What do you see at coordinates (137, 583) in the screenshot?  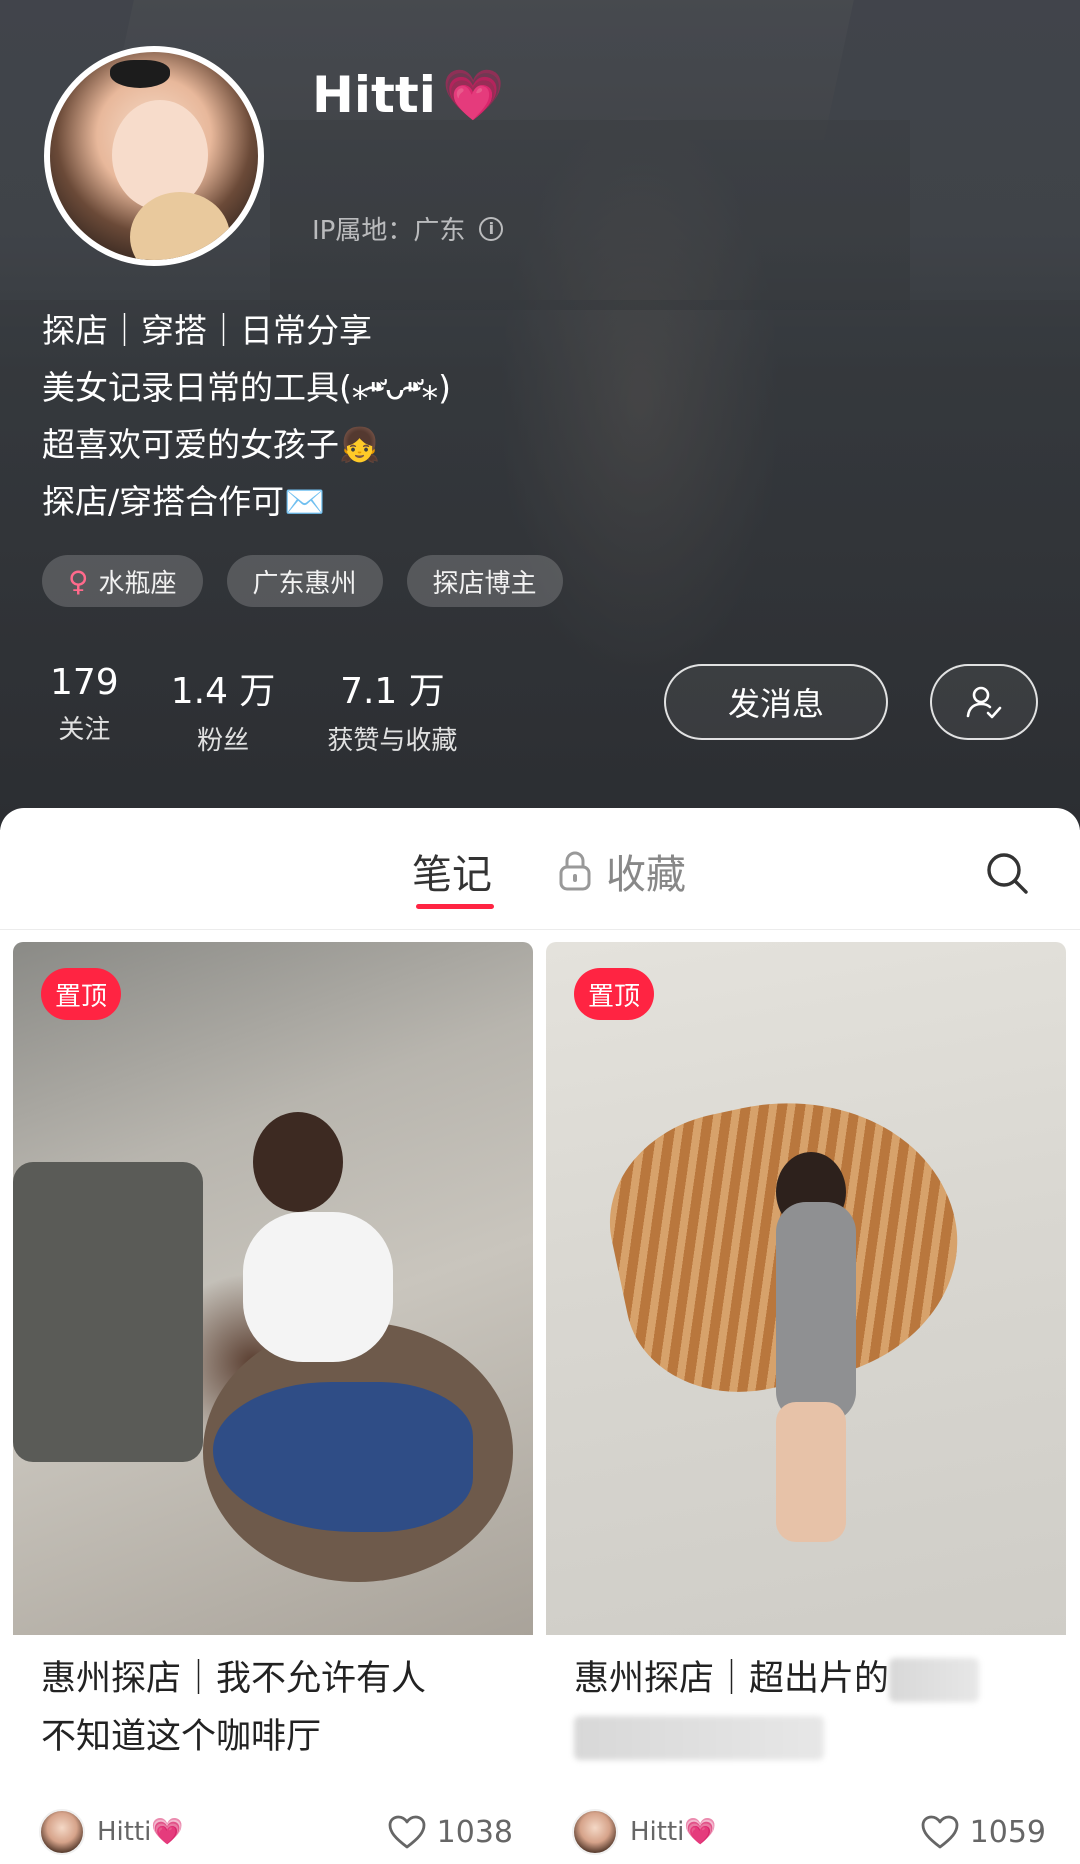 I see `tag-label: 水瓶座` at bounding box center [137, 583].